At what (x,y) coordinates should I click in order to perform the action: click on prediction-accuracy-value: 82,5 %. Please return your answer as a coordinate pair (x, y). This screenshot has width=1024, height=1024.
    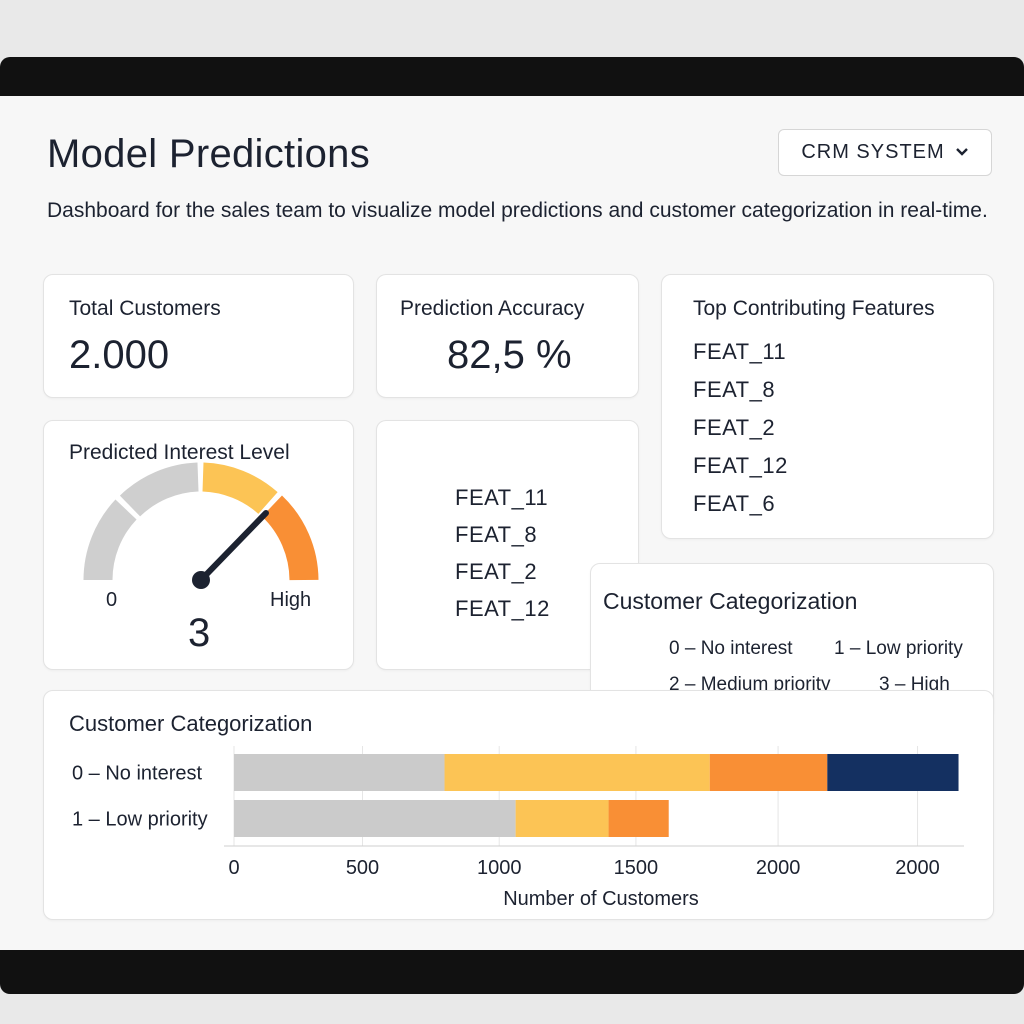
    Looking at the image, I should click on (509, 355).